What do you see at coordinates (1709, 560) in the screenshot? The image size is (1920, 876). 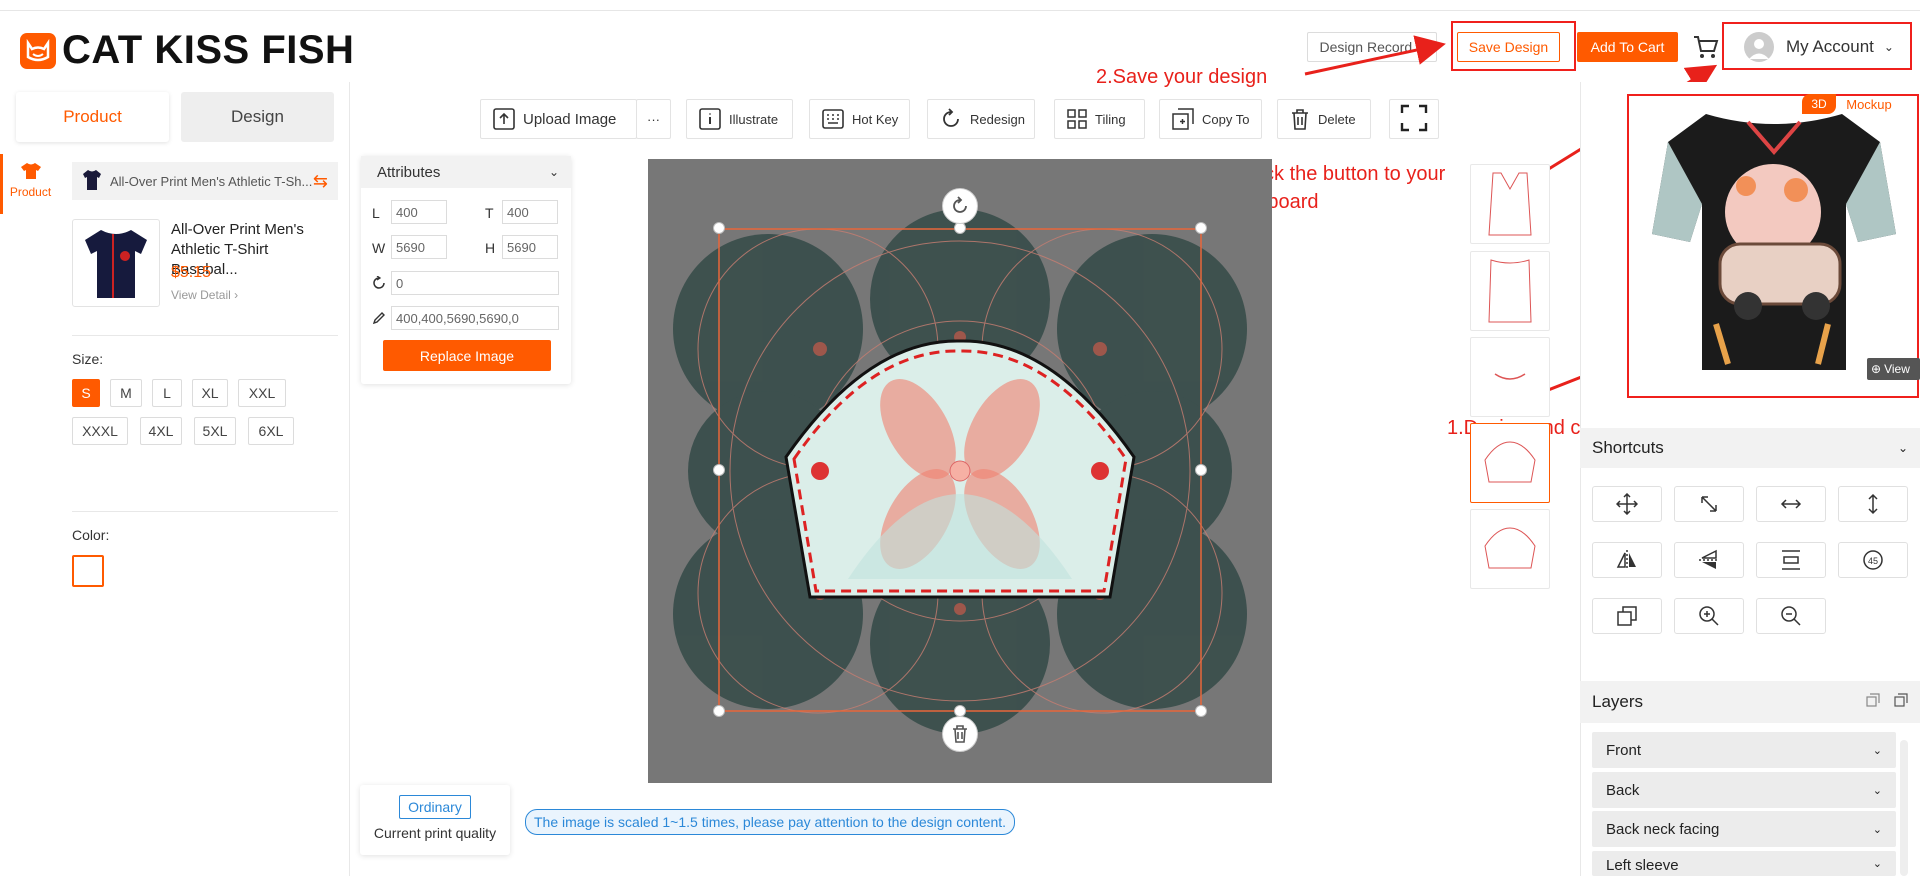 I see `flip-vertical-icon` at bounding box center [1709, 560].